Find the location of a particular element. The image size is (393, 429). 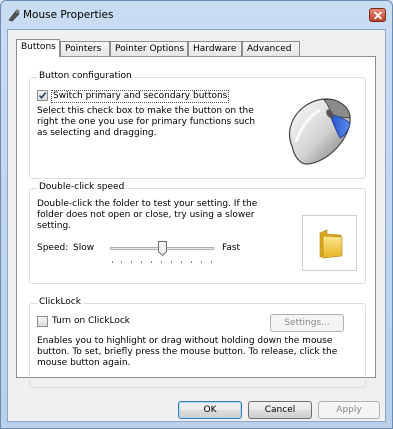

slow-label: Slow is located at coordinates (84, 248).